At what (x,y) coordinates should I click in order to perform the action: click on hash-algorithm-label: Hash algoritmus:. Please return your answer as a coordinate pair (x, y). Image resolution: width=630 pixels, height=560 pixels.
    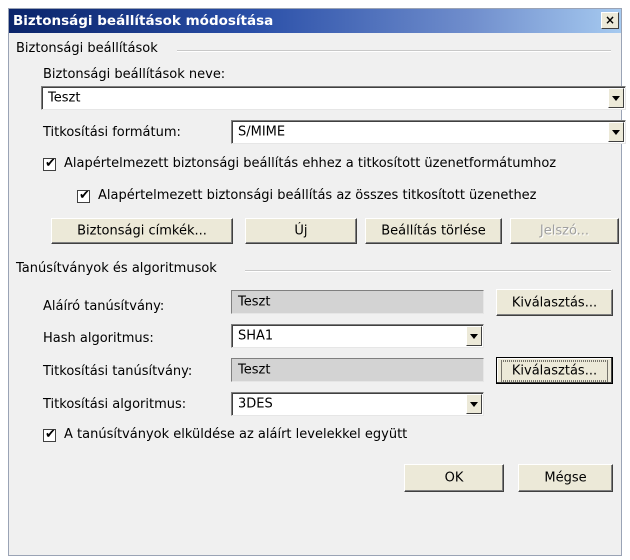
    Looking at the image, I should click on (98, 338).